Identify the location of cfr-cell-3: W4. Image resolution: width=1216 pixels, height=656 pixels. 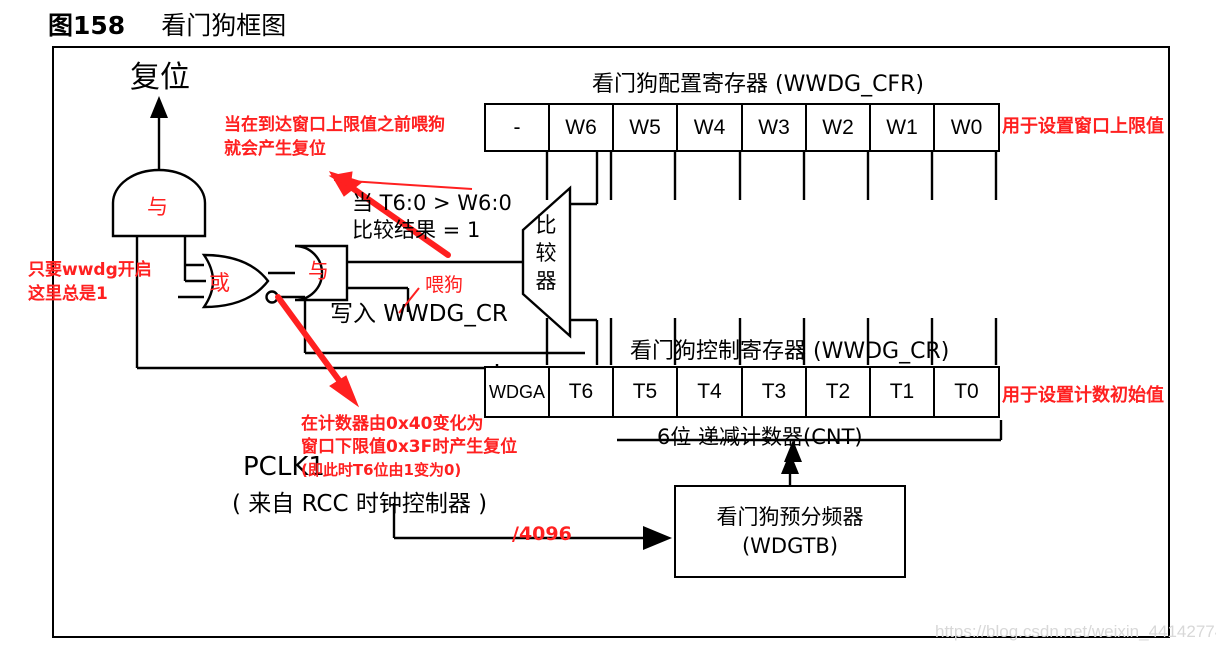
(710, 127).